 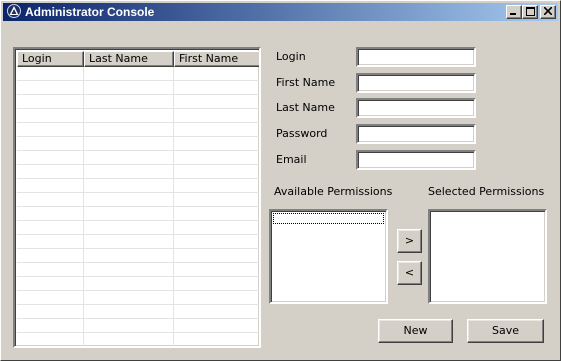 I want to click on table-header: Login Last Name First Name, so click(x=138, y=59).